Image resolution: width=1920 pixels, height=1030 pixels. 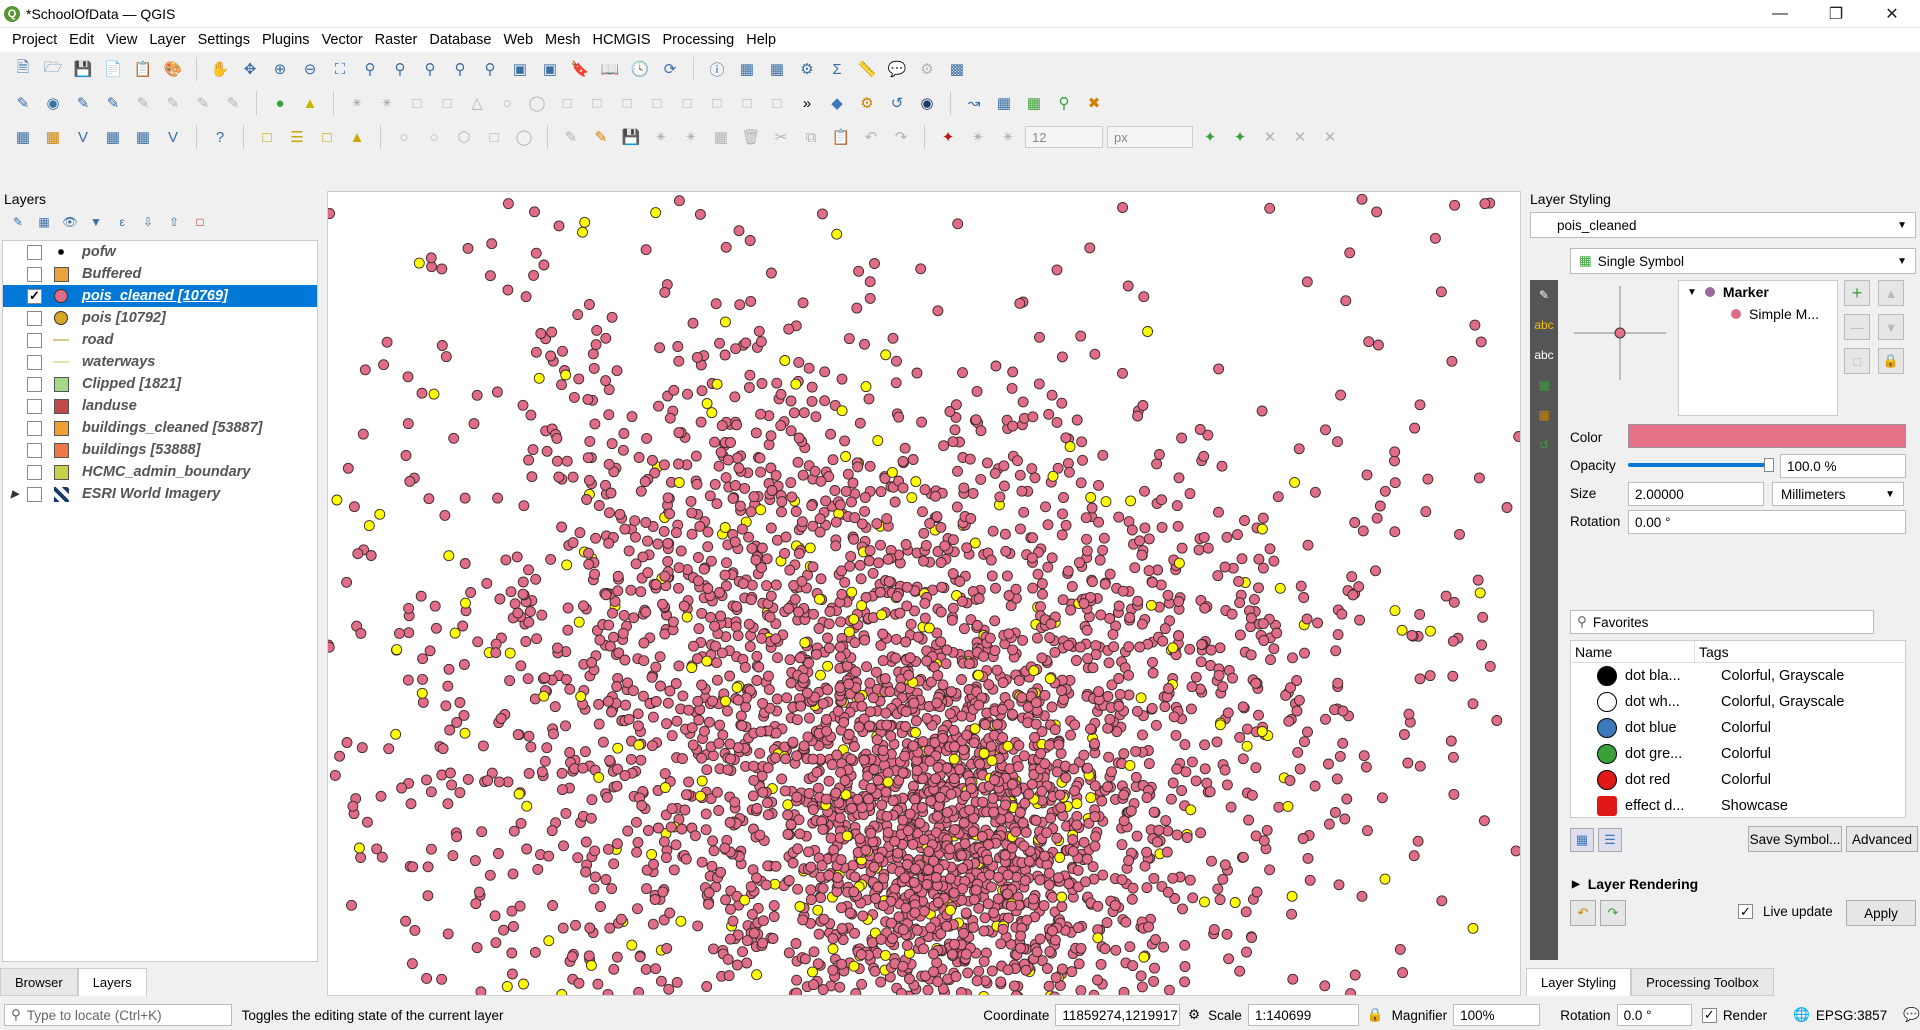 What do you see at coordinates (1738, 676) in the screenshot?
I see `library-row: dot bla... Colorful, Grayscale` at bounding box center [1738, 676].